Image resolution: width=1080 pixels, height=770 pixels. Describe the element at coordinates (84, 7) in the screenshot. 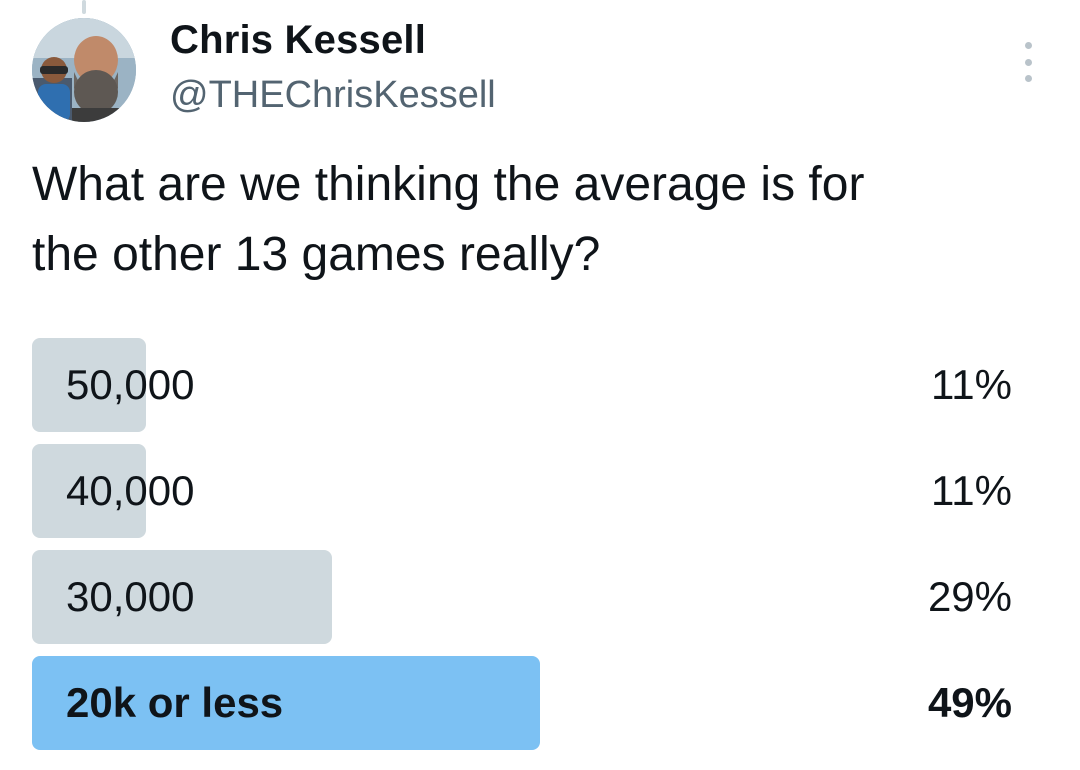

I see `thread-connector-line` at that location.